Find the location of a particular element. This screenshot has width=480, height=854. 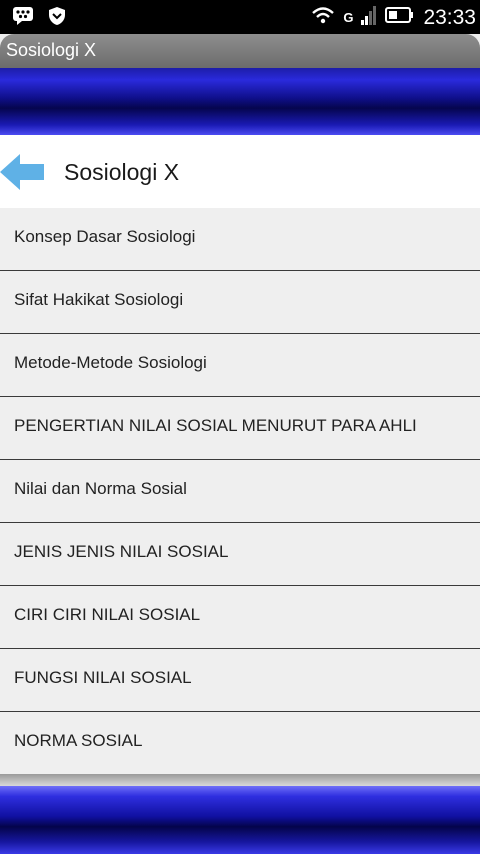

app-title-bar: Sosiologi X is located at coordinates (240, 51).